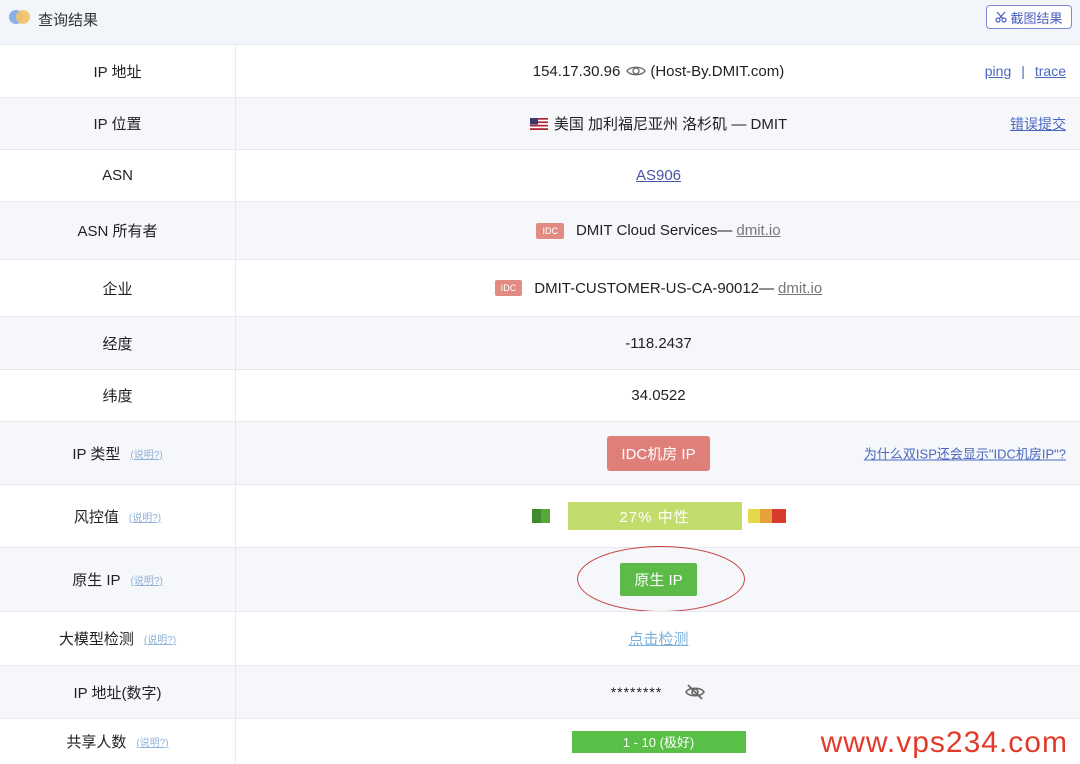  What do you see at coordinates (96, 517) in the screenshot?
I see `risk-label: 风控值` at bounding box center [96, 517].